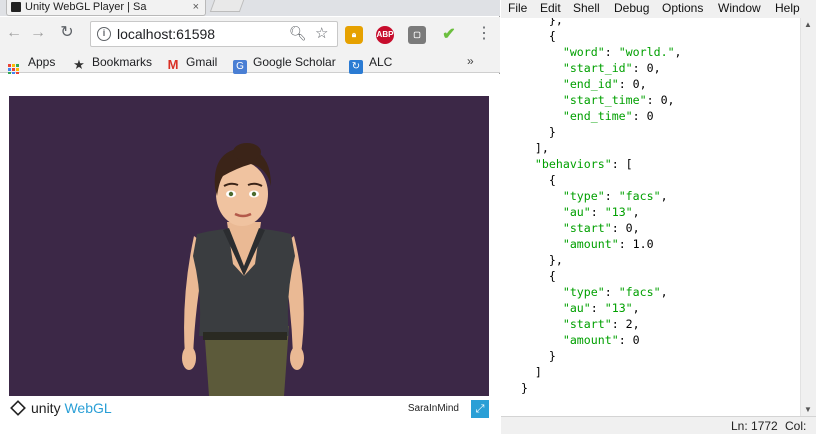  I want to click on vertical-scrollbar: ▲ ▼, so click(808, 217).